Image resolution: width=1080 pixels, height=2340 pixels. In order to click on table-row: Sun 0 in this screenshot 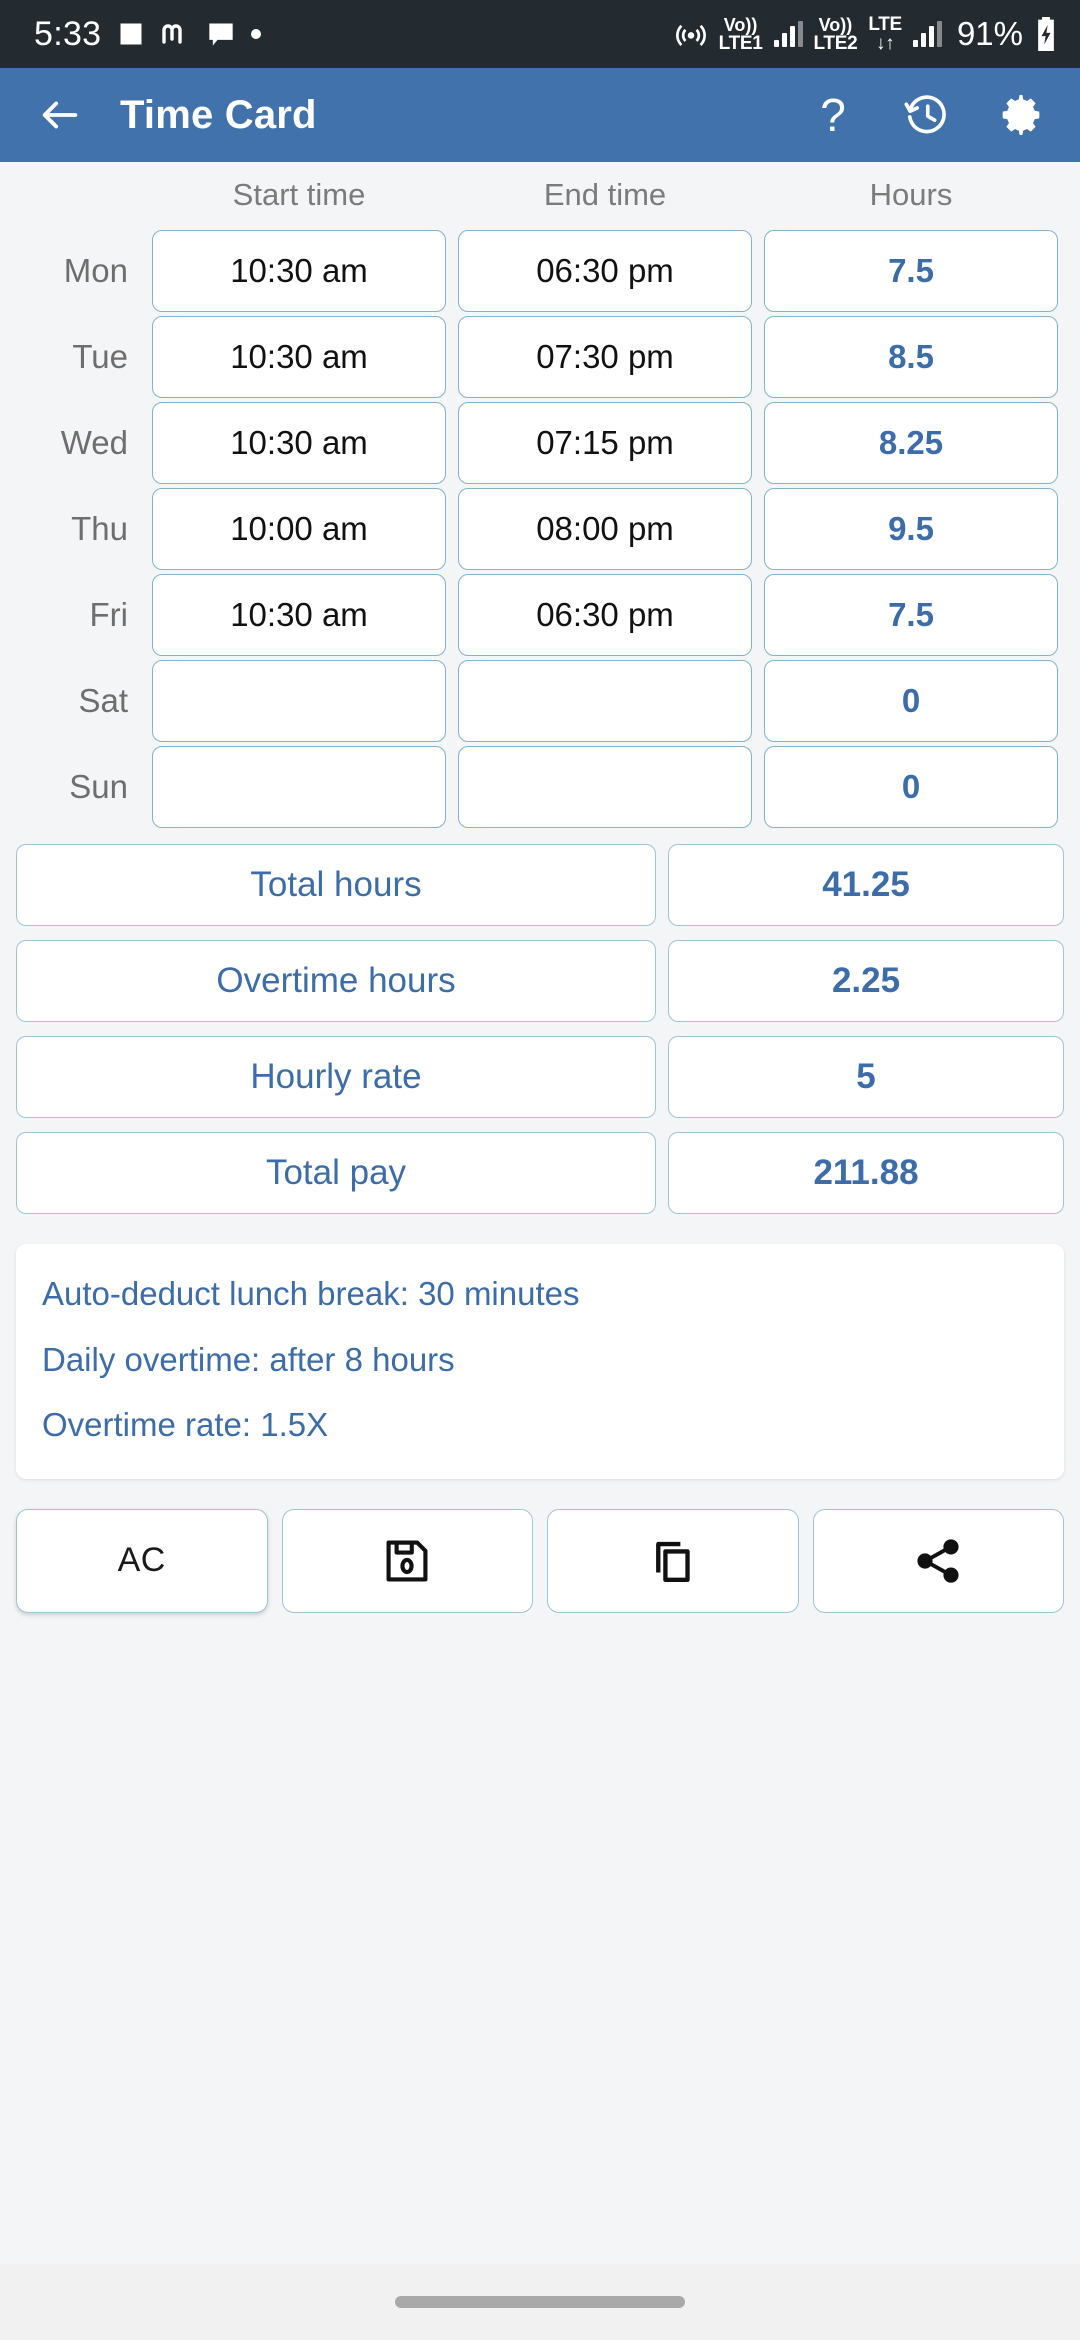, I will do `click(540, 787)`.